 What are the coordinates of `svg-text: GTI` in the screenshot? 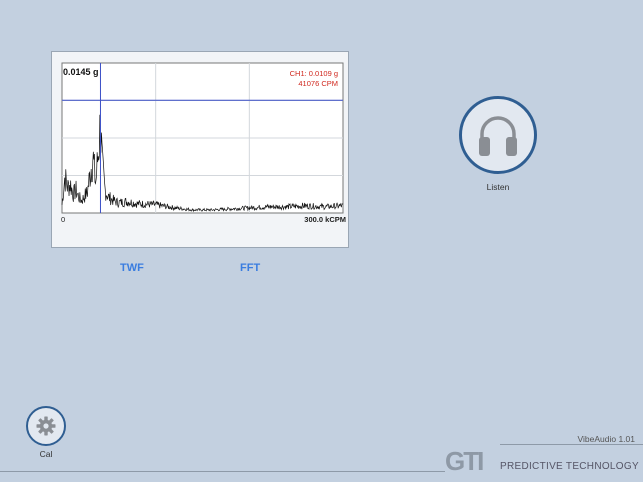 It's located at (464, 459).